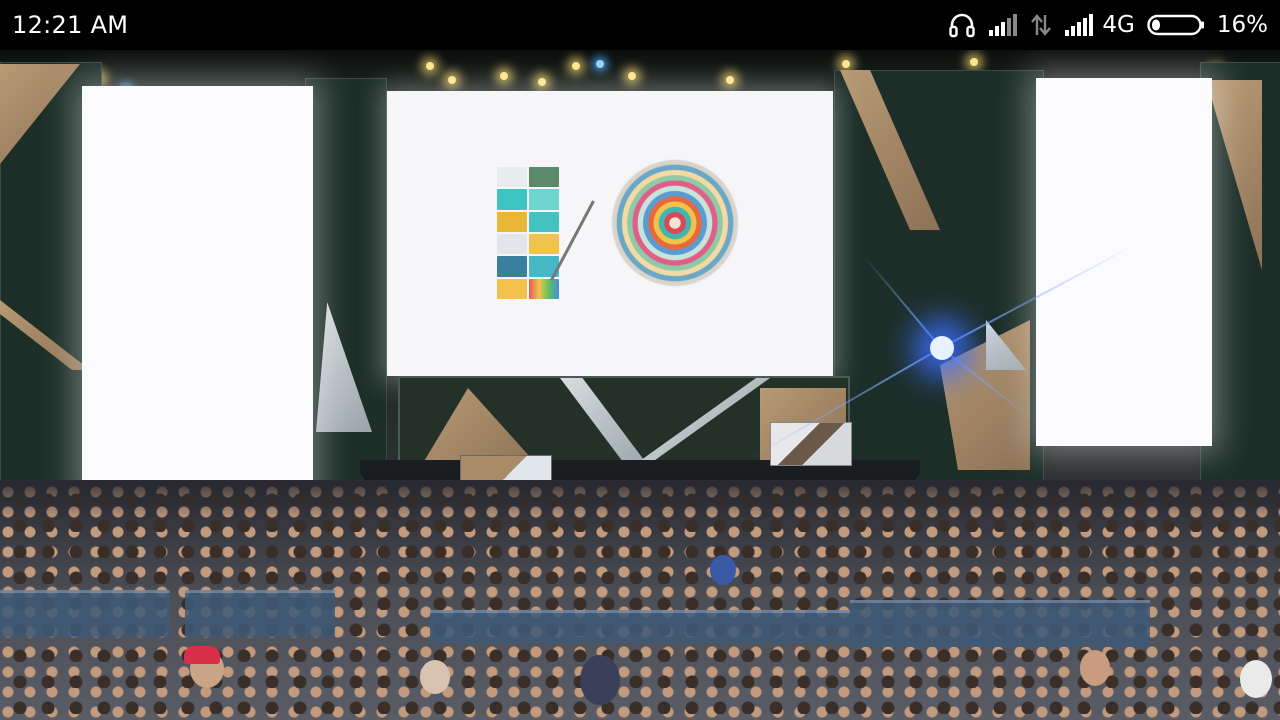 The width and height of the screenshot is (1280, 720). I want to click on data-transfer-icon, so click(1041, 25).